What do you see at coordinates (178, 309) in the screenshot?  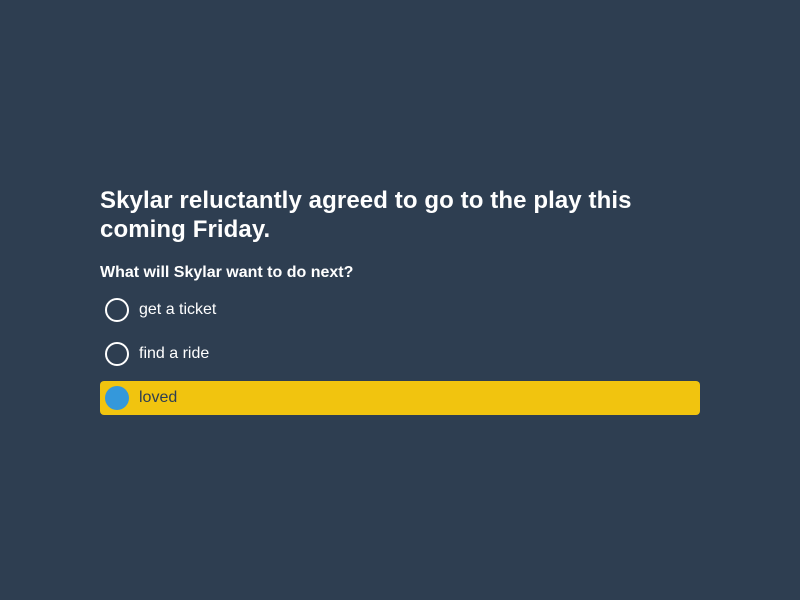 I see `answer-option-label: get a ticket` at bounding box center [178, 309].